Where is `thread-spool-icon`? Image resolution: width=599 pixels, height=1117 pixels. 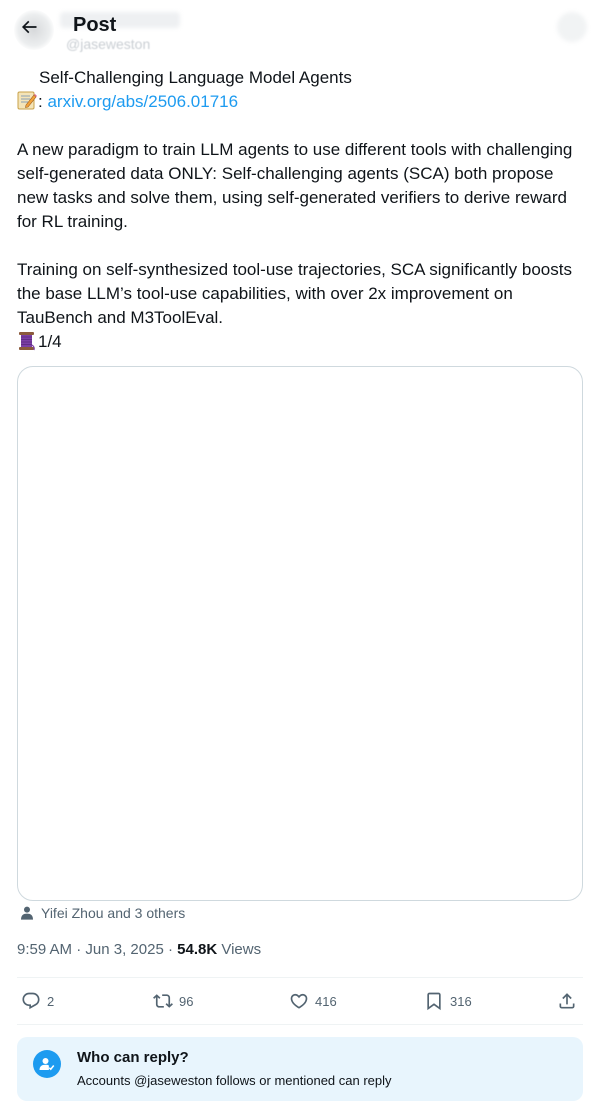
thread-spool-icon is located at coordinates (27, 341).